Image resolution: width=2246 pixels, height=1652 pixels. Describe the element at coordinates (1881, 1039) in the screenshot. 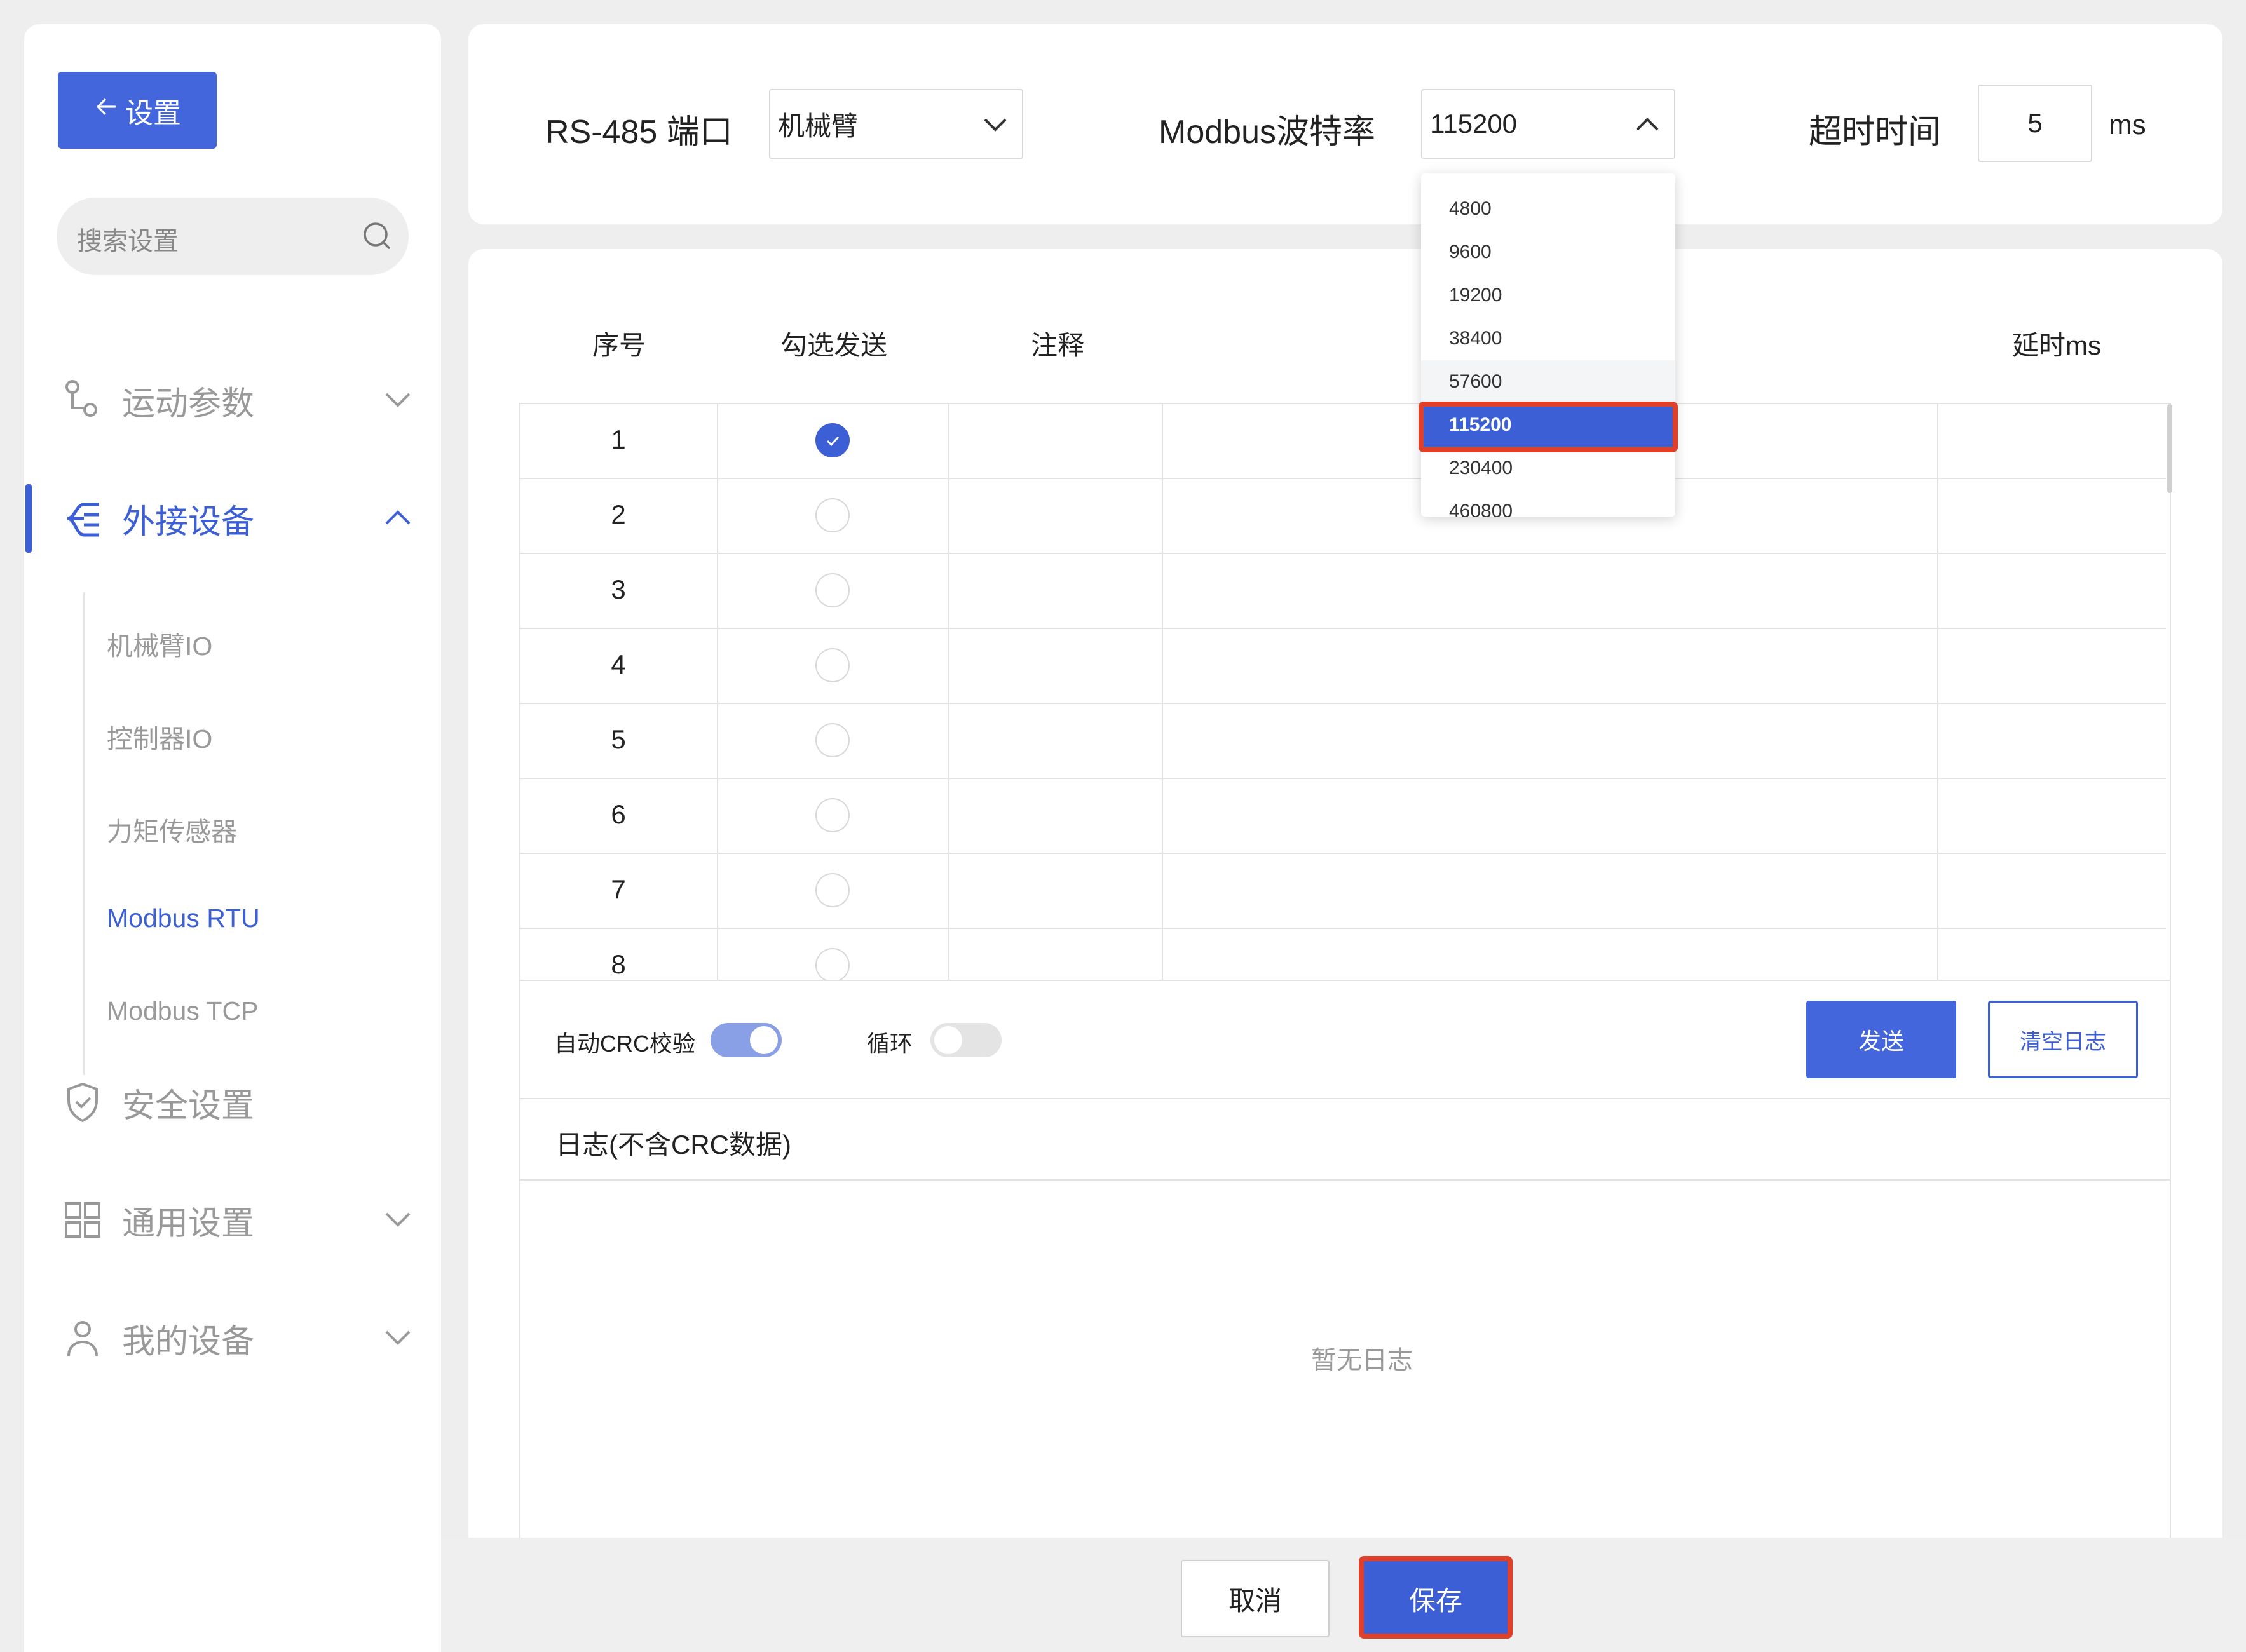

I see `send-button: 发送` at that location.